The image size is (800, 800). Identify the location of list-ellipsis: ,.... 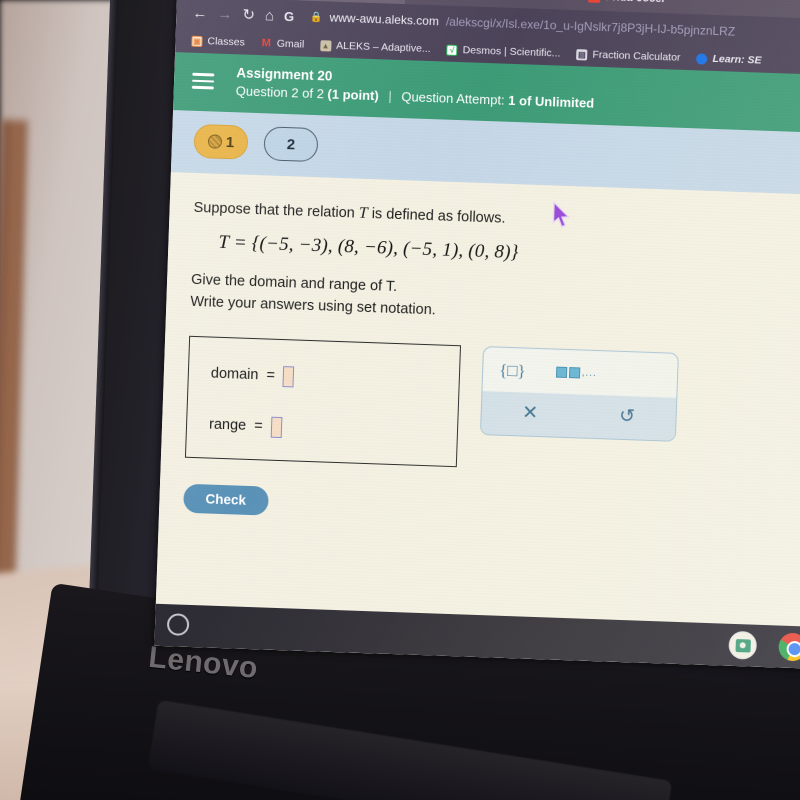
(589, 373).